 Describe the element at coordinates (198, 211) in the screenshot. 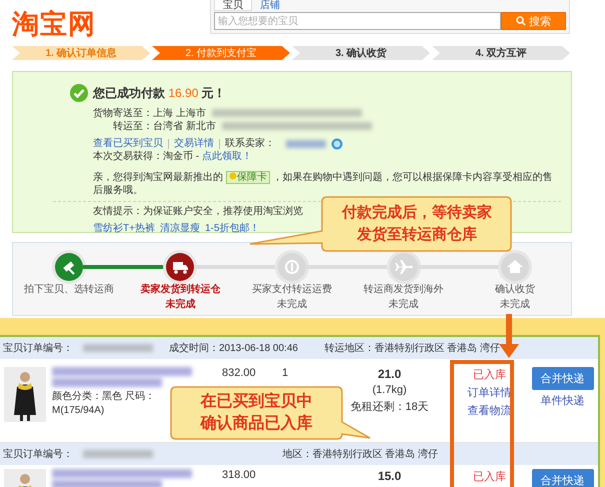

I see `tip-text: 友情提示：为保证账户安全，推荐使用淘宝浏览` at that location.